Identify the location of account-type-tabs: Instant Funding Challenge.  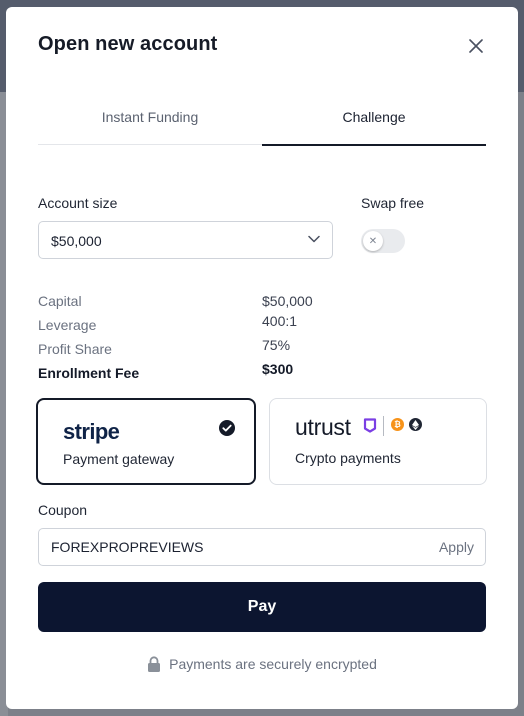
(262, 124).